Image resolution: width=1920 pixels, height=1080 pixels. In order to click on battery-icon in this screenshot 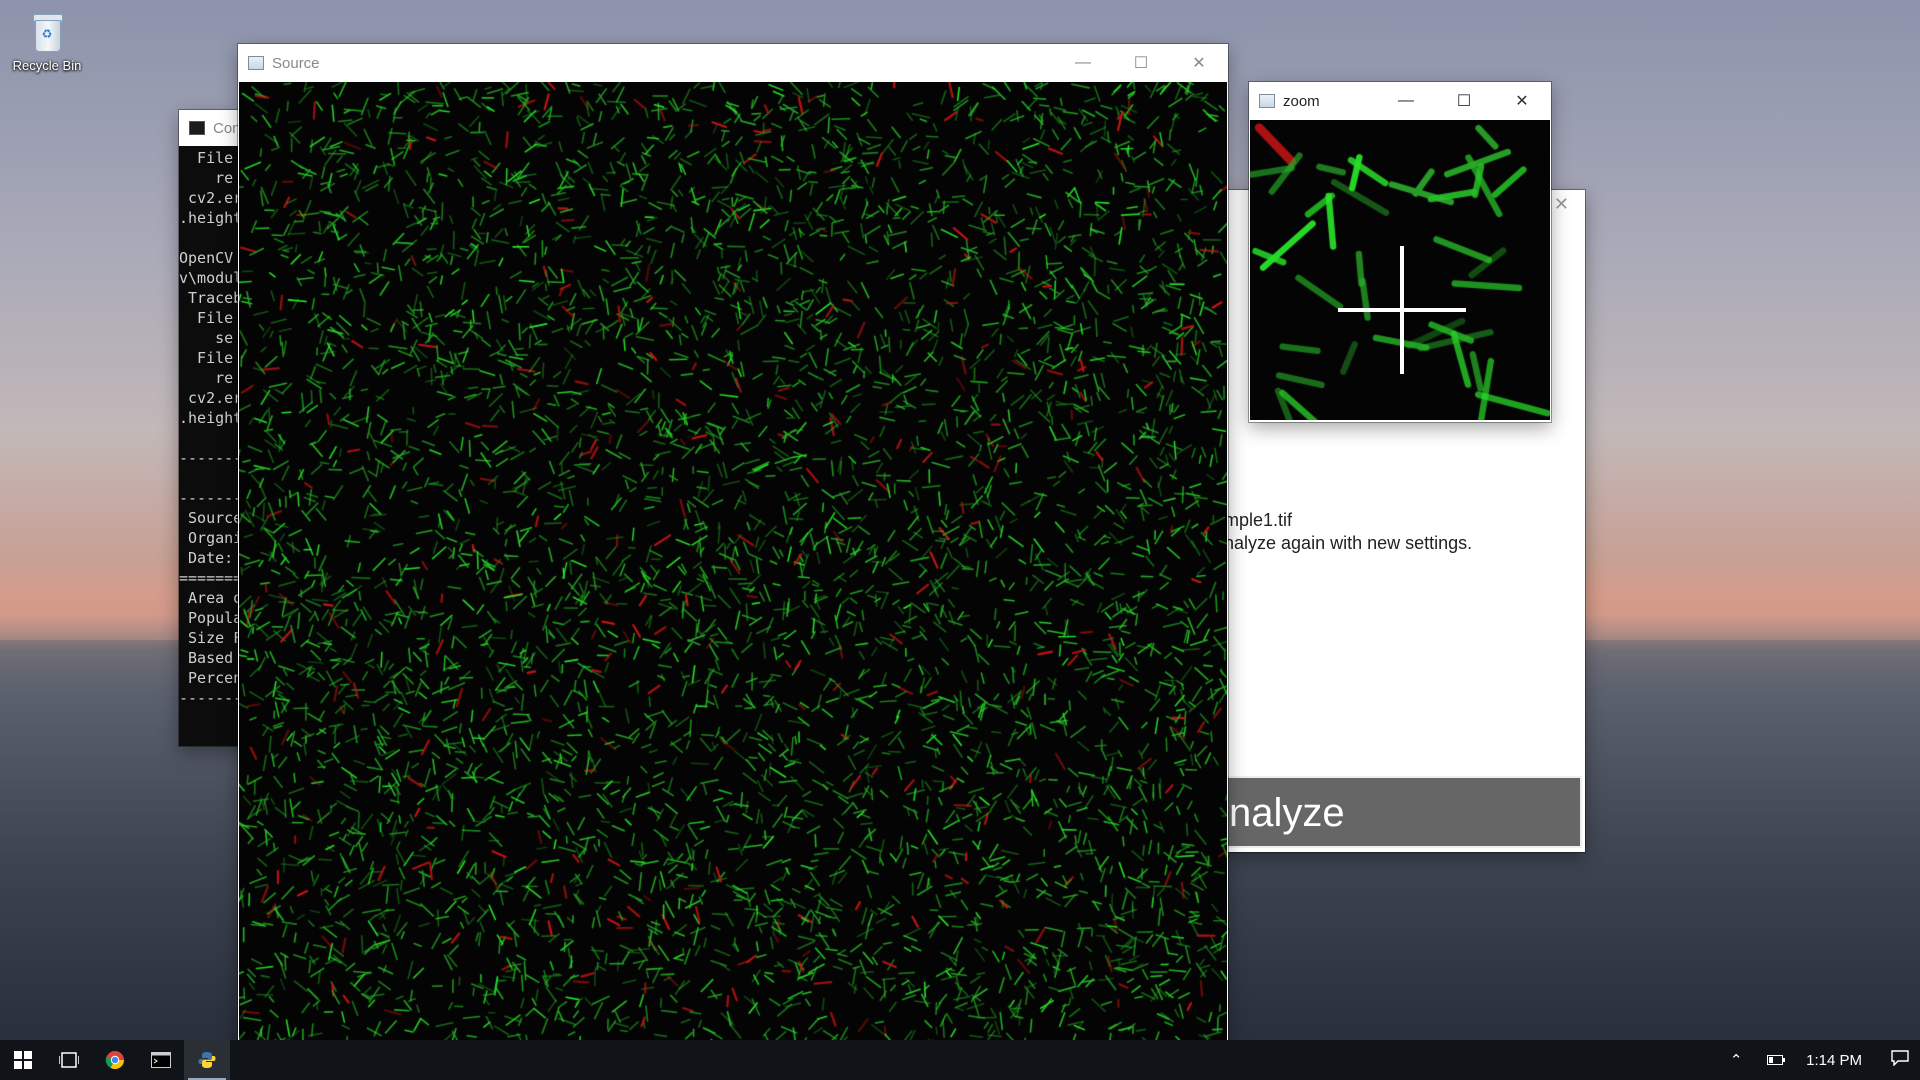, I will do `click(1776, 1060)`.